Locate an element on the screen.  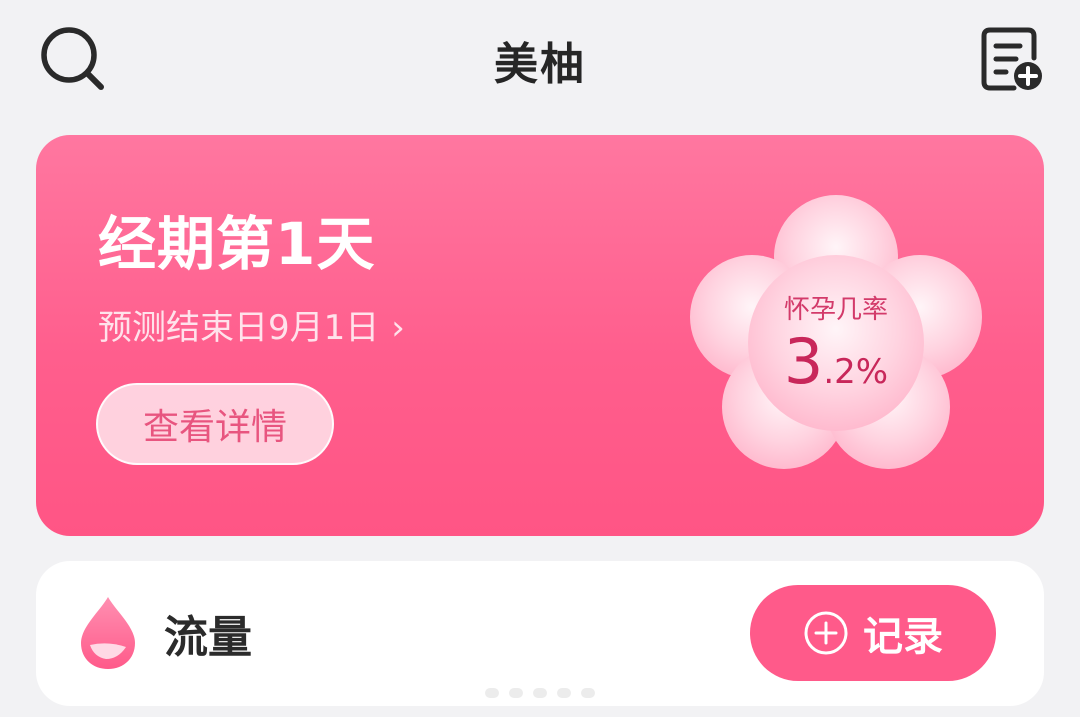
pregnancy-chance-dec: .2% is located at coordinates (856, 372).